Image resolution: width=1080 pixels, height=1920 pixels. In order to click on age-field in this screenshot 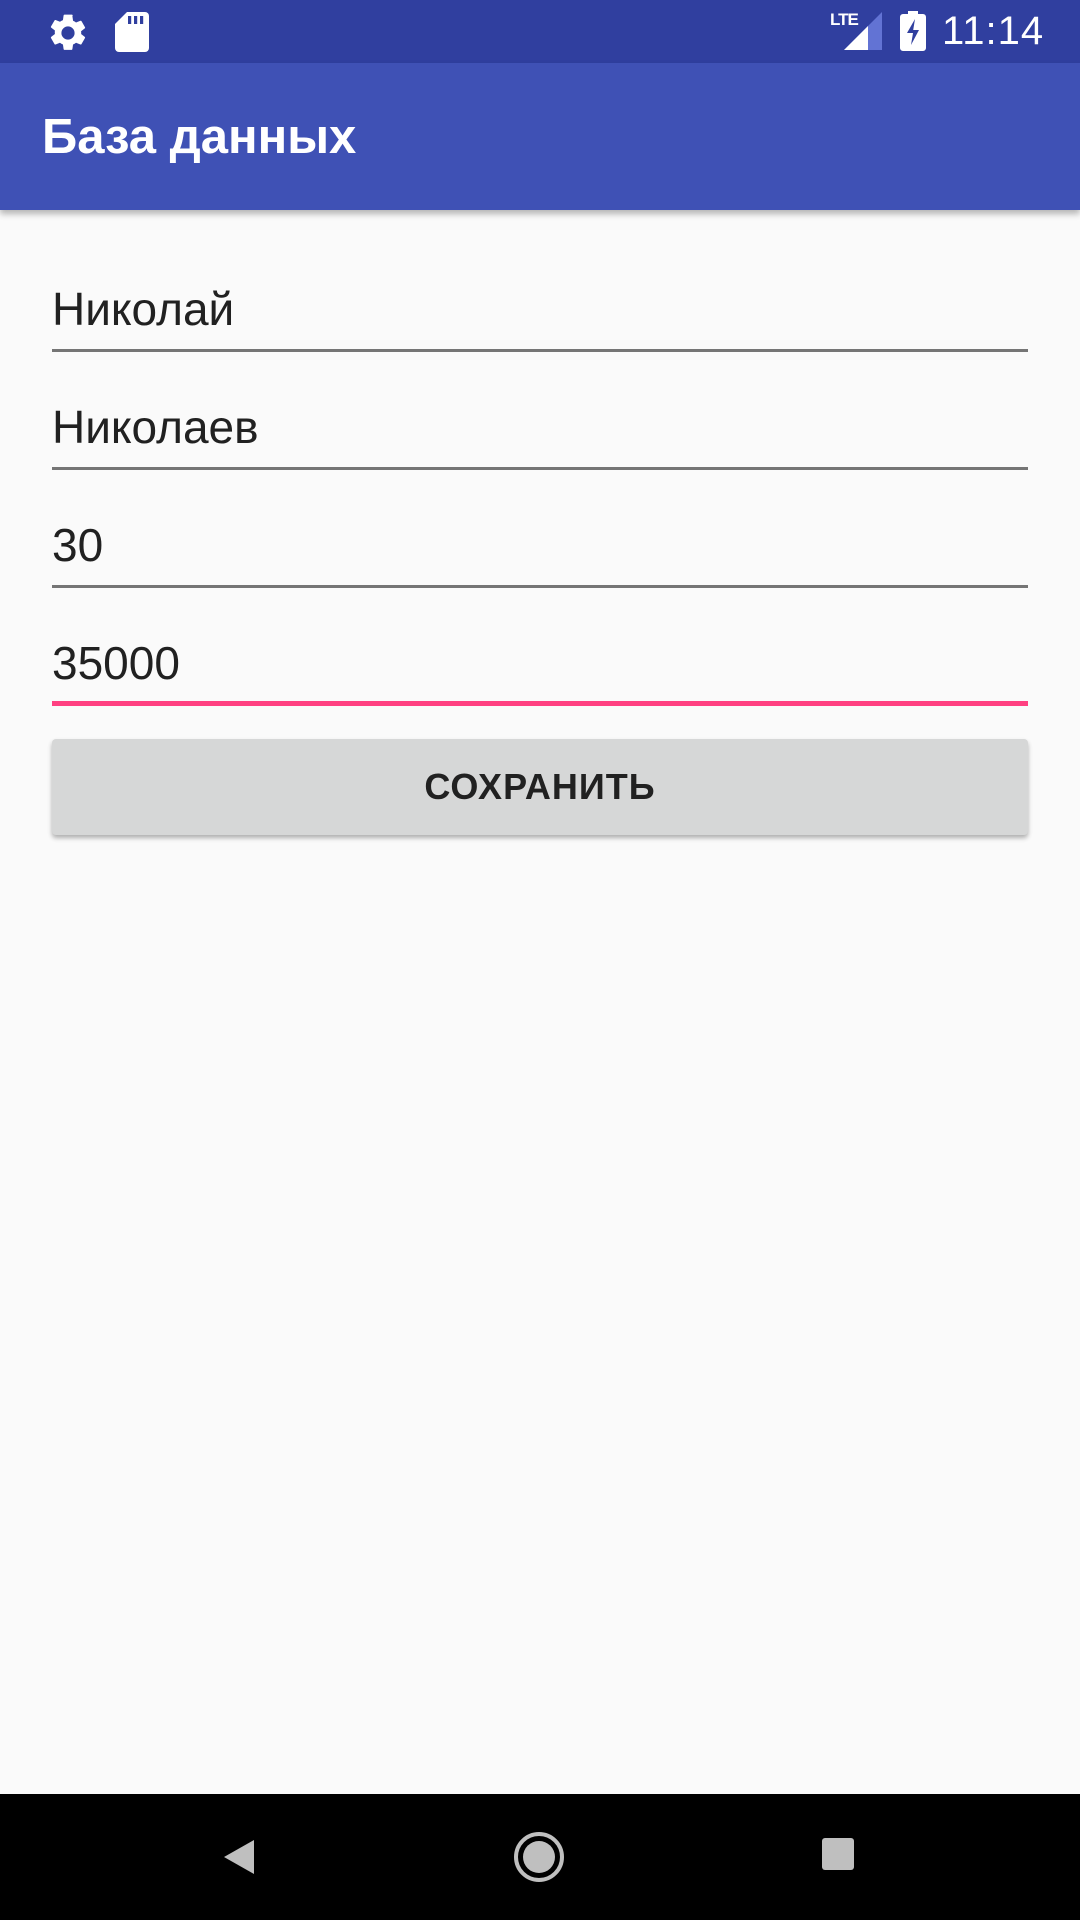, I will do `click(540, 547)`.